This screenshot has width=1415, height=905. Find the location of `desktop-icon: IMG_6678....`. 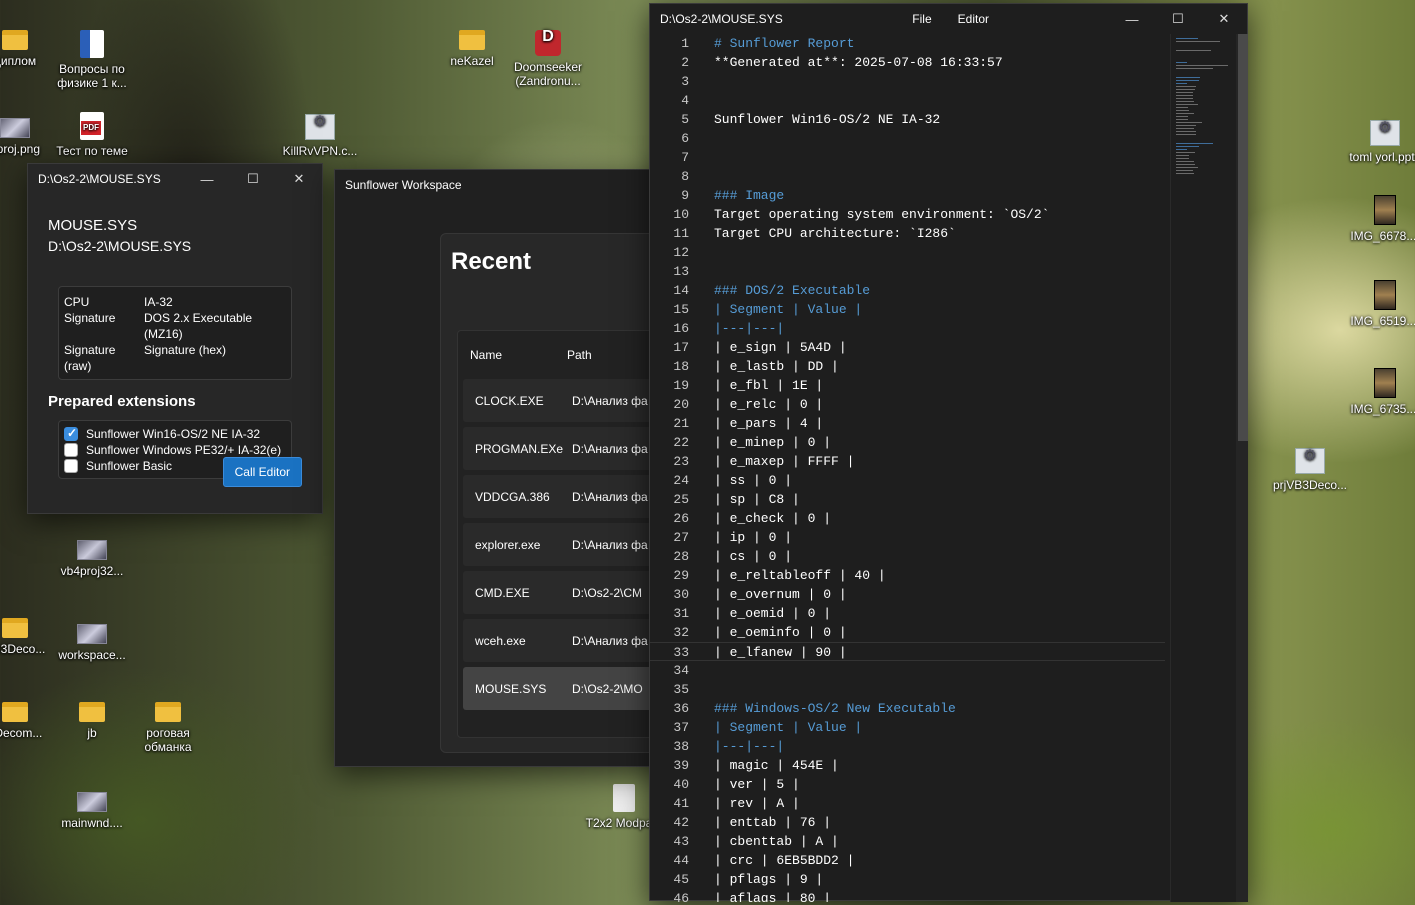

desktop-icon: IMG_6678.... is located at coordinates (1380, 219).